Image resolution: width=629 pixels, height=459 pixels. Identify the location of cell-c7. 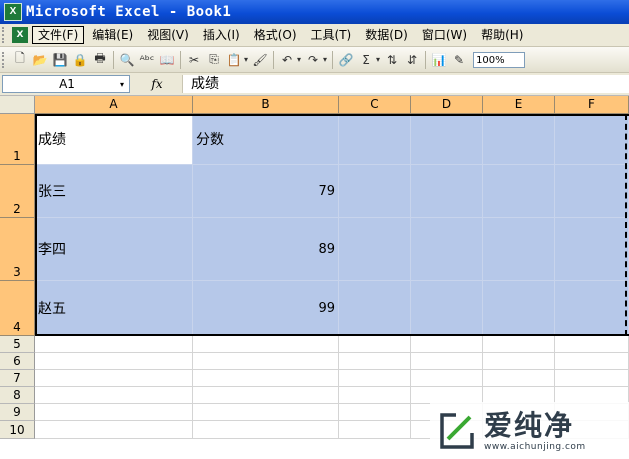
(375, 378).